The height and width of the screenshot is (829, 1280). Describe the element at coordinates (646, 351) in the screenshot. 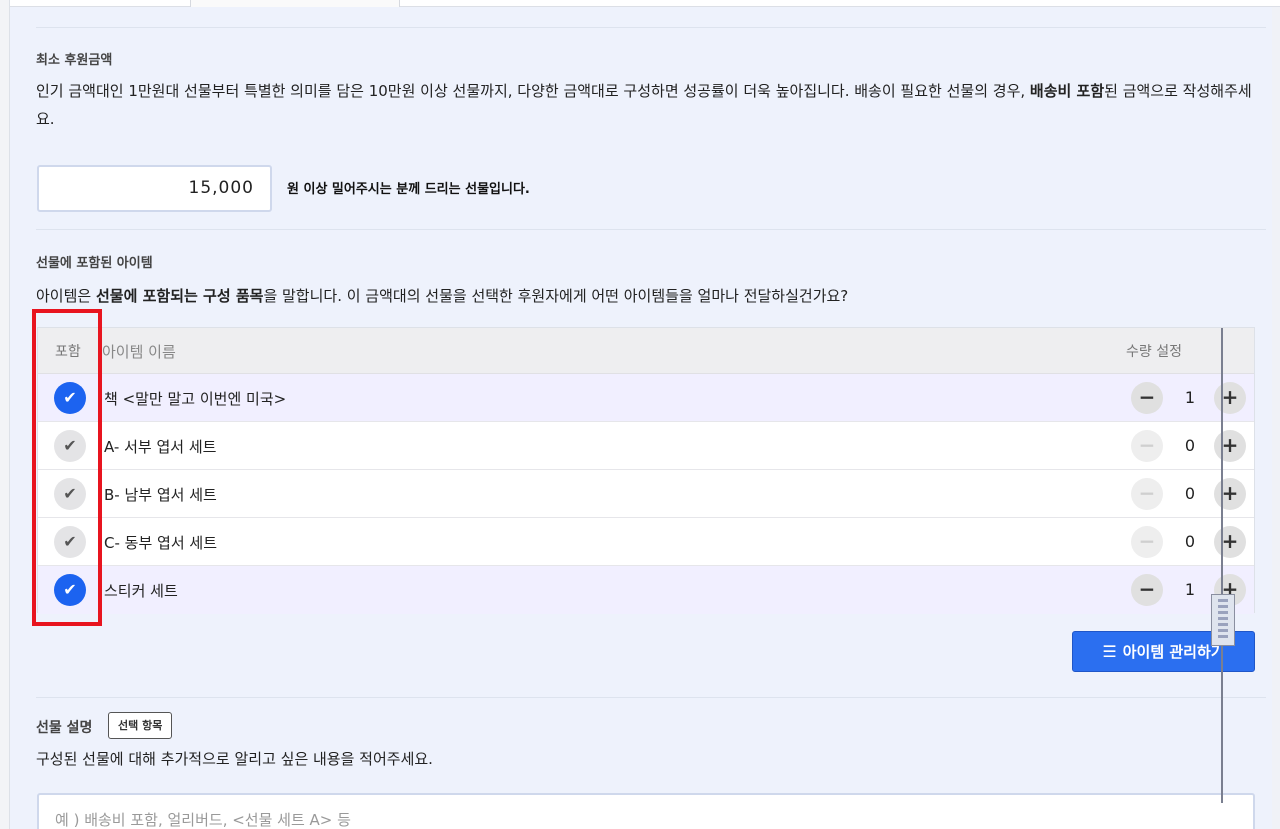

I see `table-header: 포함 아이템 이름 수량 설정` at that location.